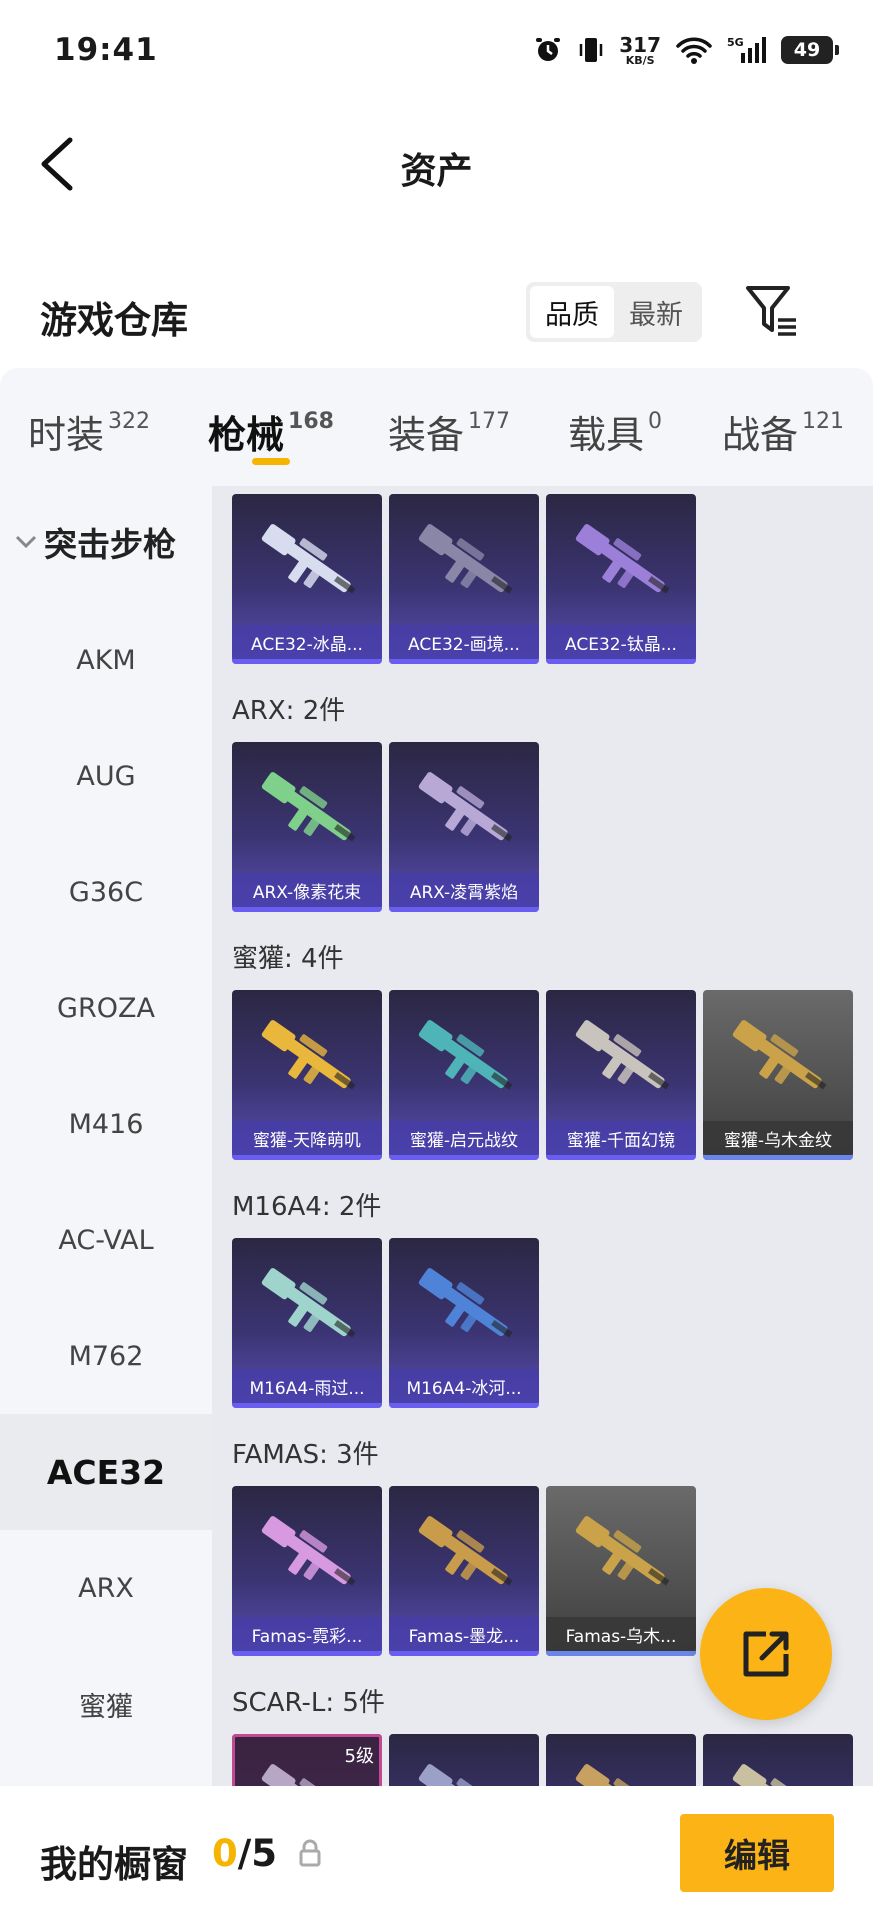  What do you see at coordinates (106, 1472) in the screenshot?
I see `sidebar-item-ace32: ACE32` at bounding box center [106, 1472].